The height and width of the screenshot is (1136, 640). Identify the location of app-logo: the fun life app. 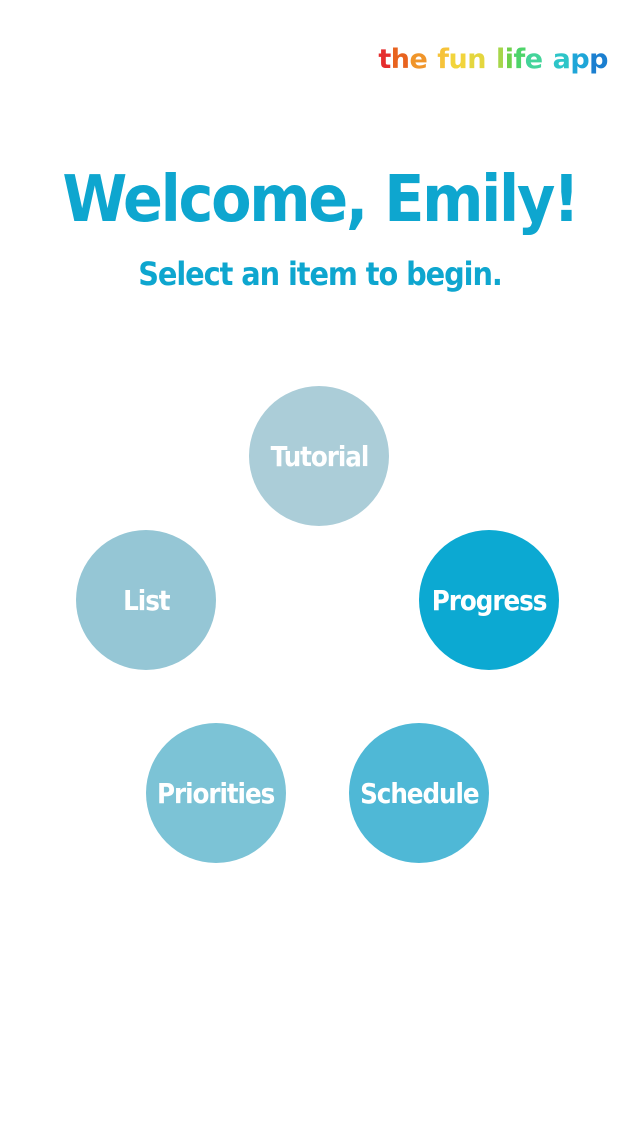
(493, 59).